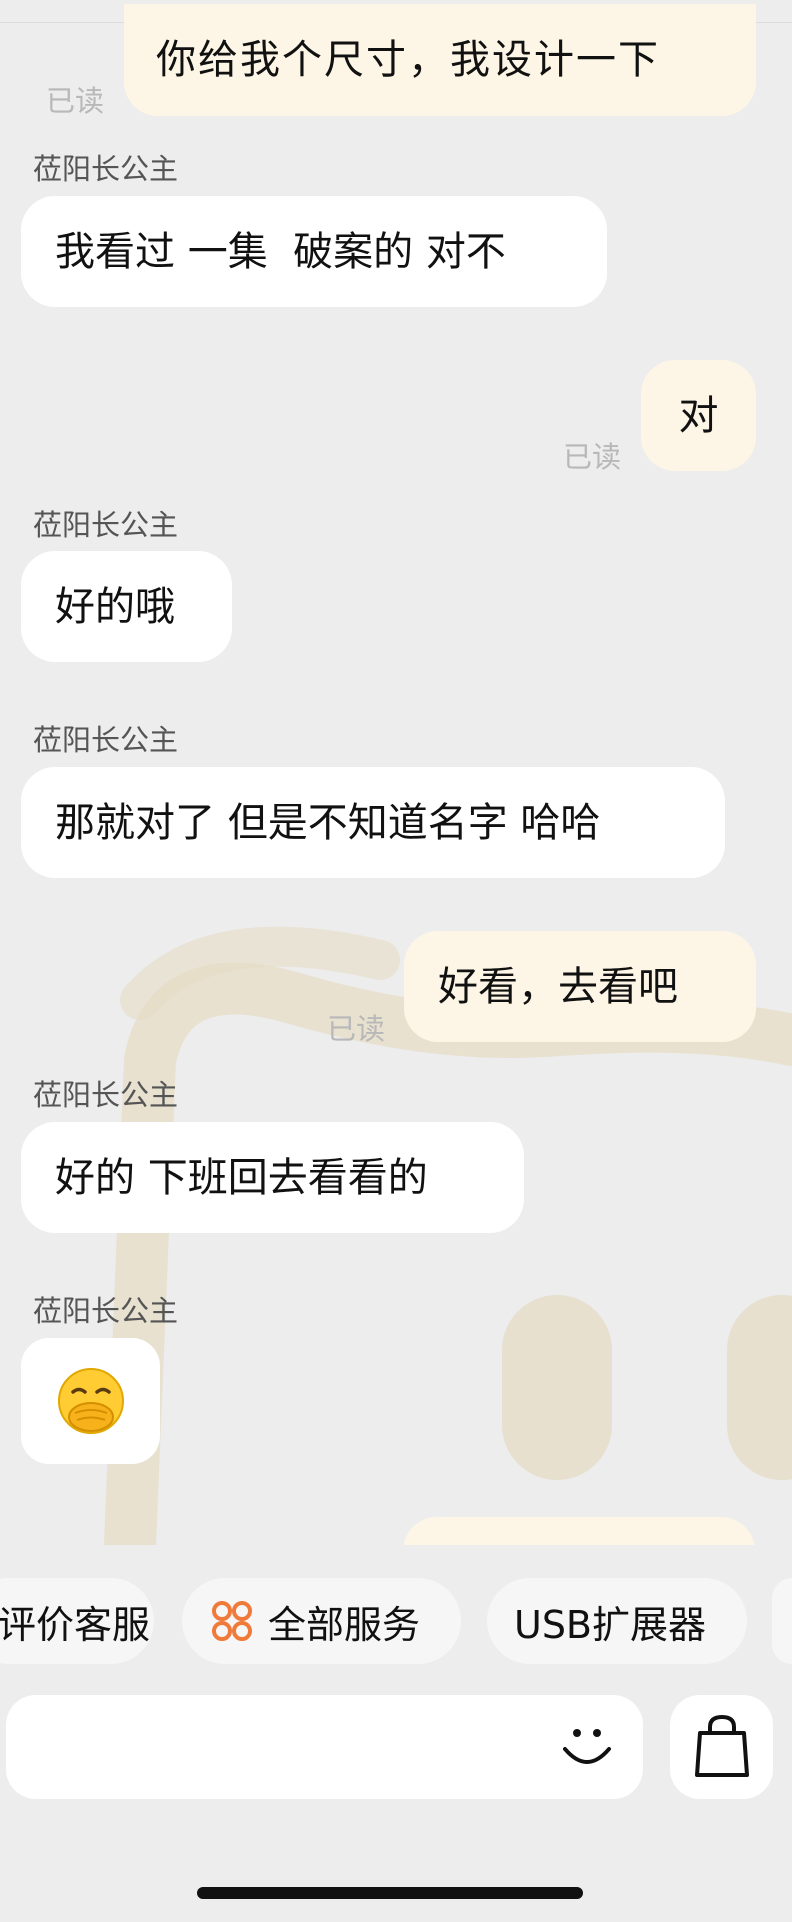 The image size is (792, 1922). Describe the element at coordinates (408, 60) in the screenshot. I see `message-text: 你给我个尺寸，我设计一下` at that location.